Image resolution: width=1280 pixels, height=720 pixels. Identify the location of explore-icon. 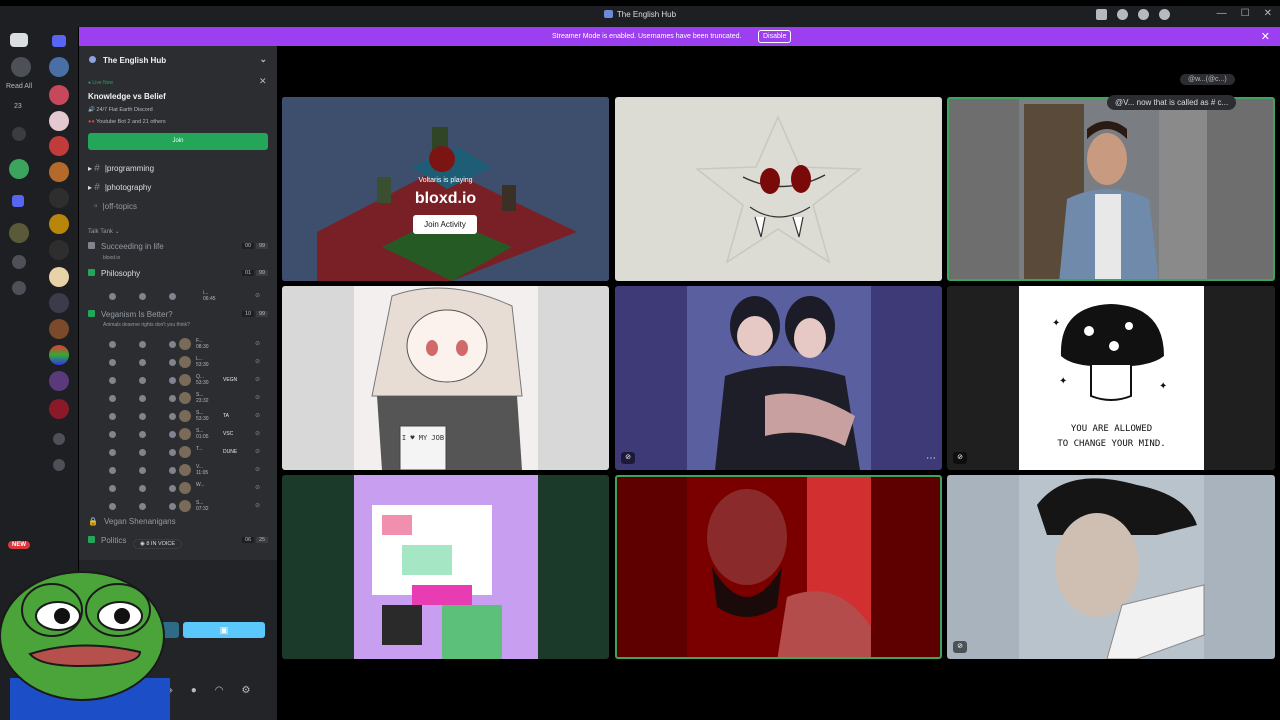
(59, 465).